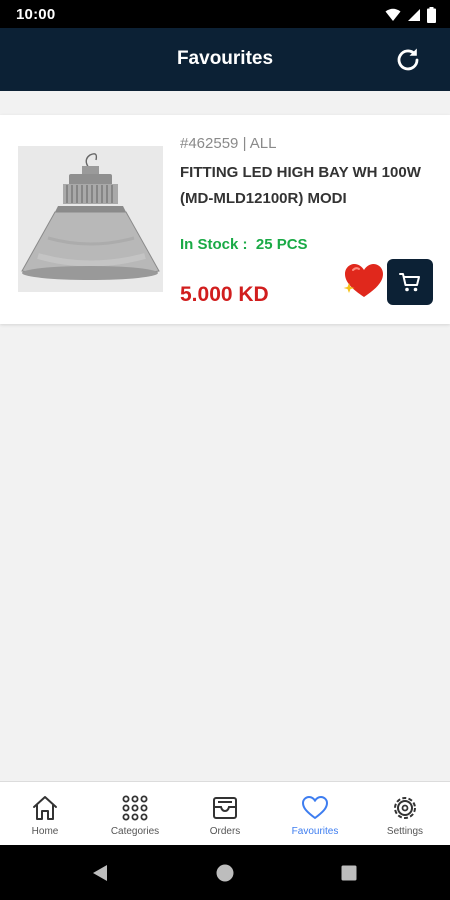 The height and width of the screenshot is (900, 450). I want to click on nav-orders: Orders, so click(225, 814).